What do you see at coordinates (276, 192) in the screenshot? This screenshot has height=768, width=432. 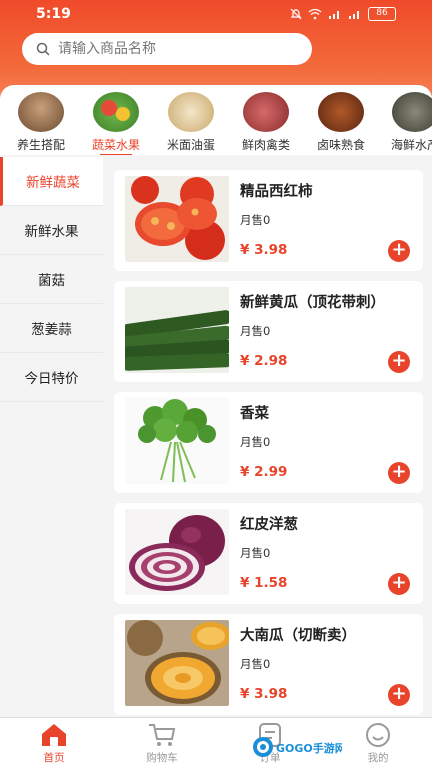 I see `product-name: 精品西红柿` at bounding box center [276, 192].